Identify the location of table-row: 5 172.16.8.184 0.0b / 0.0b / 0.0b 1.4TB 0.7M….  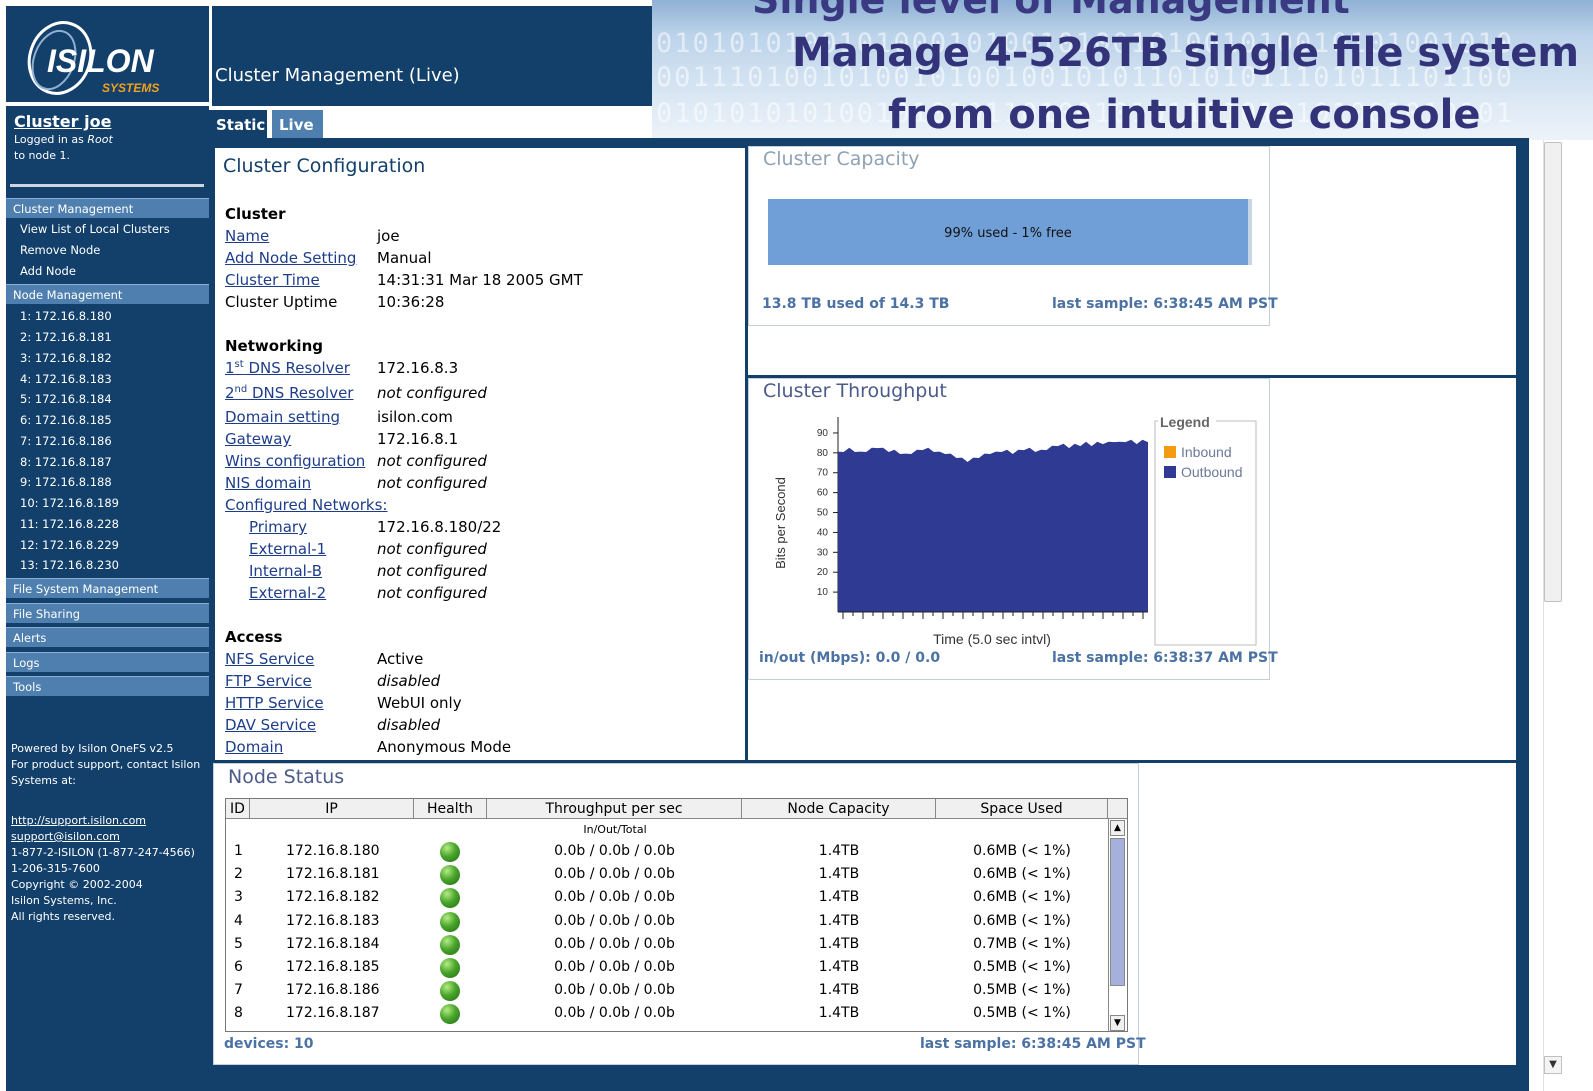
(666, 946).